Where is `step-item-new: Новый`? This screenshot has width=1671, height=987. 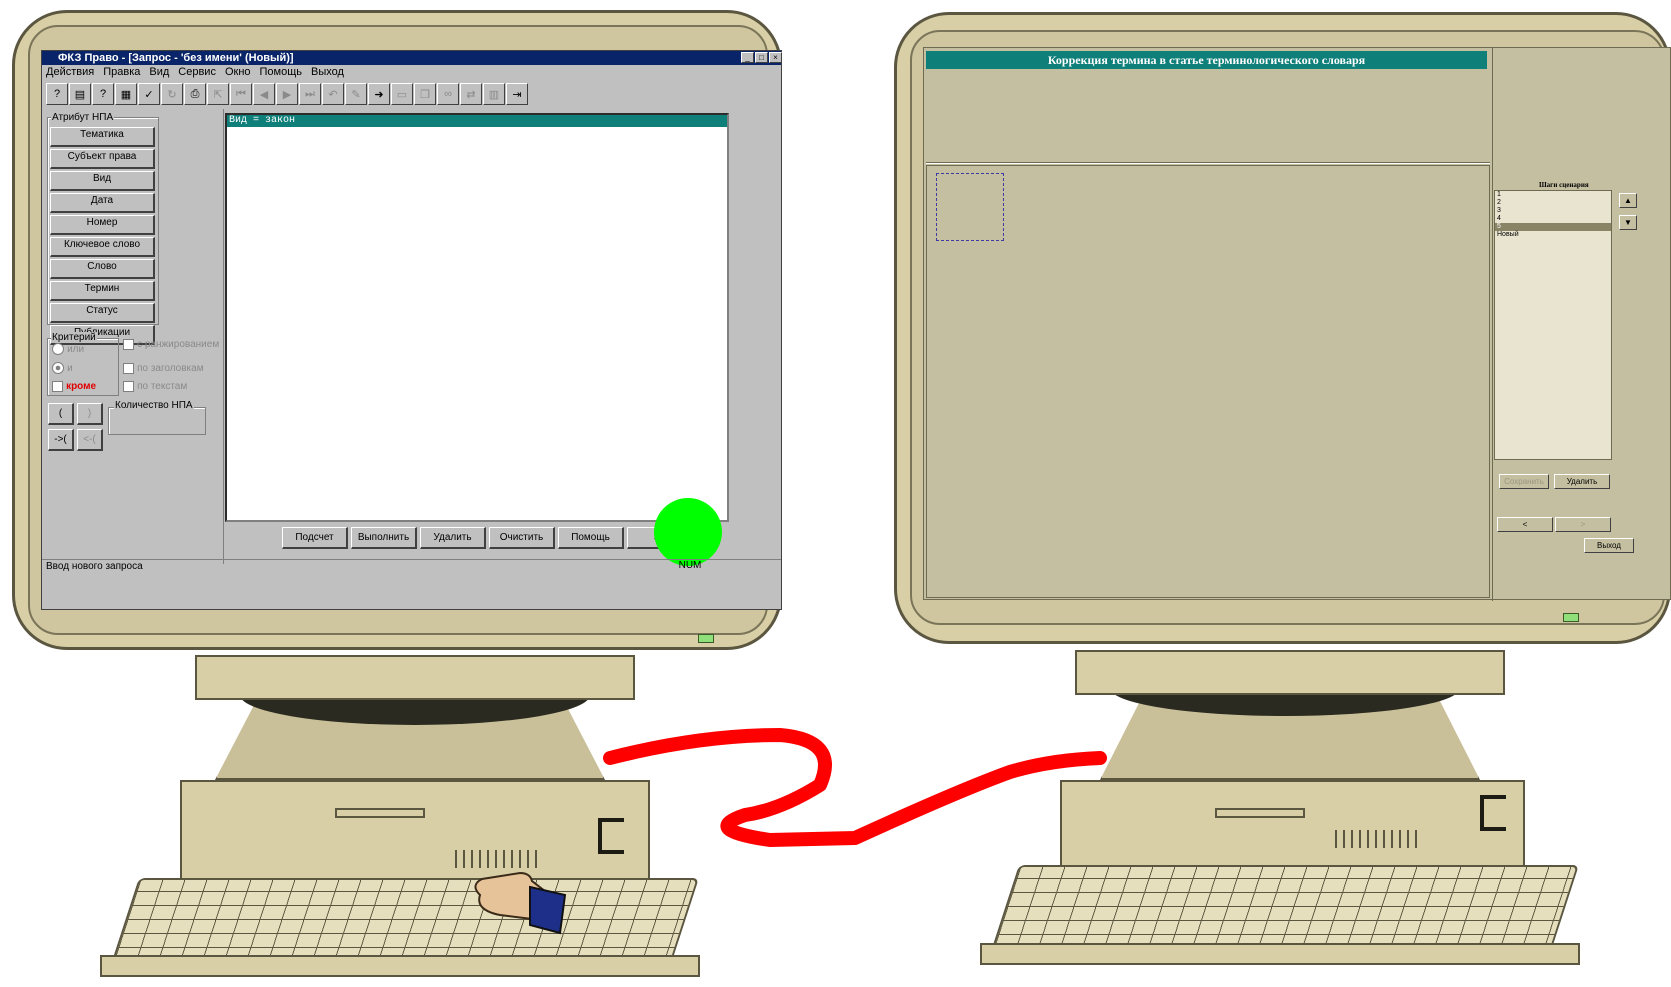 step-item-new: Новый is located at coordinates (1553, 235).